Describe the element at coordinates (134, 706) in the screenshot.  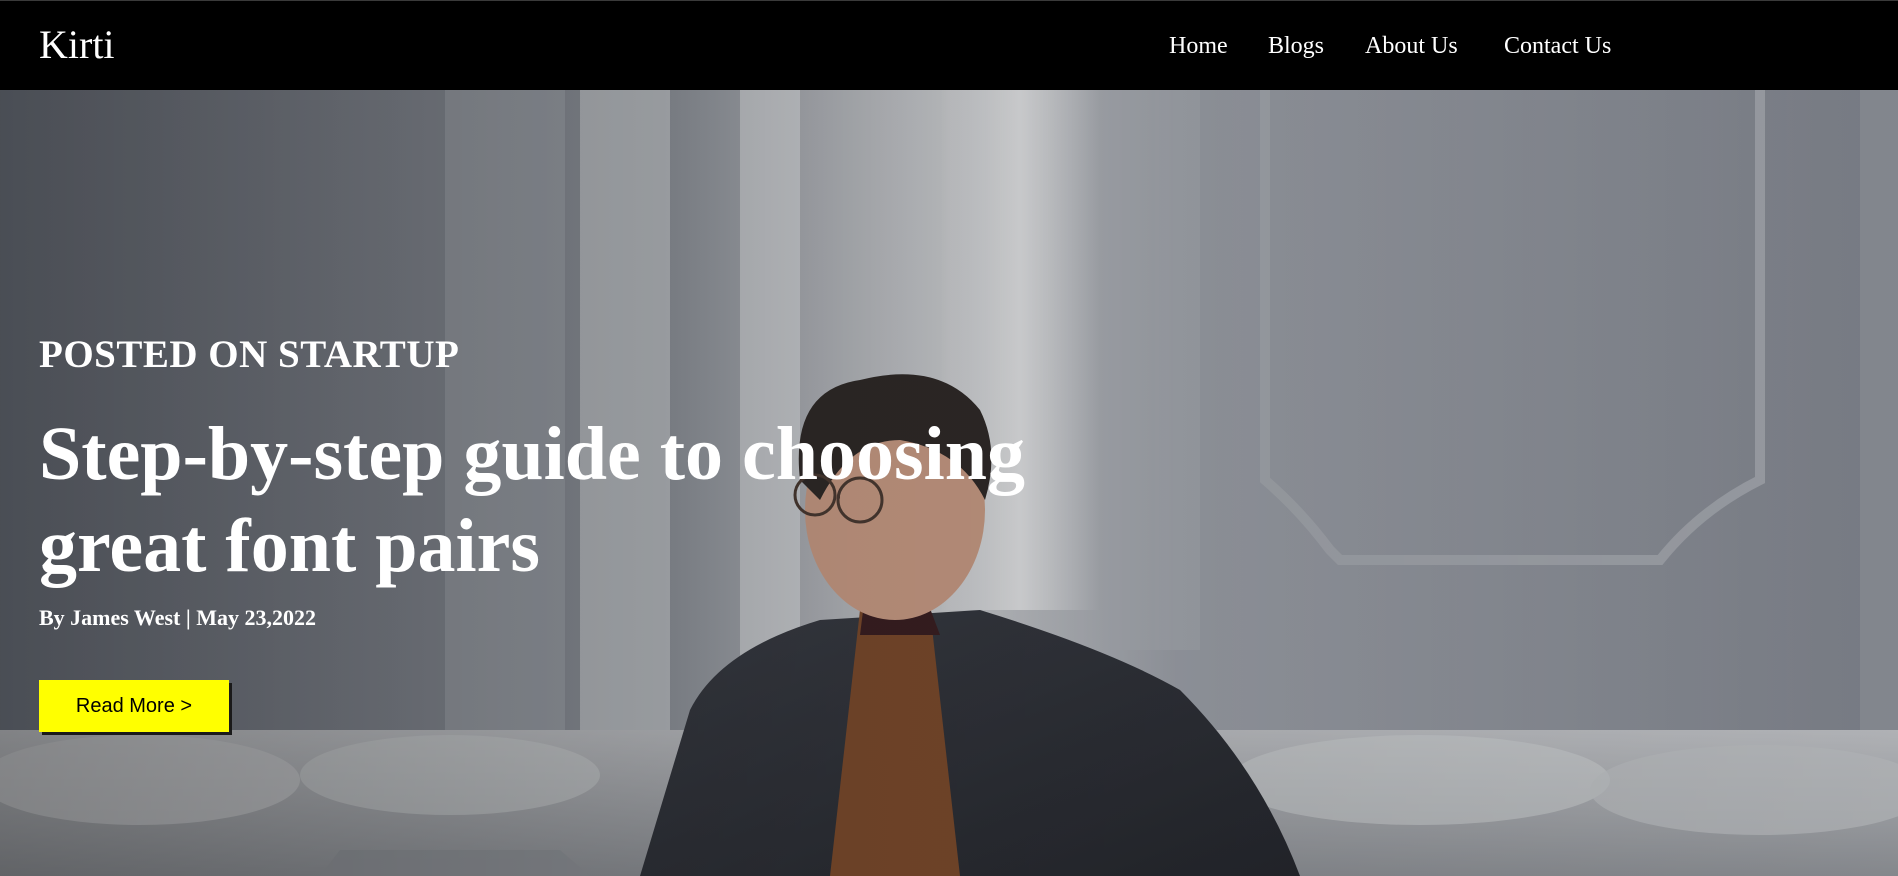
I see `read-more-button: Read More >` at that location.